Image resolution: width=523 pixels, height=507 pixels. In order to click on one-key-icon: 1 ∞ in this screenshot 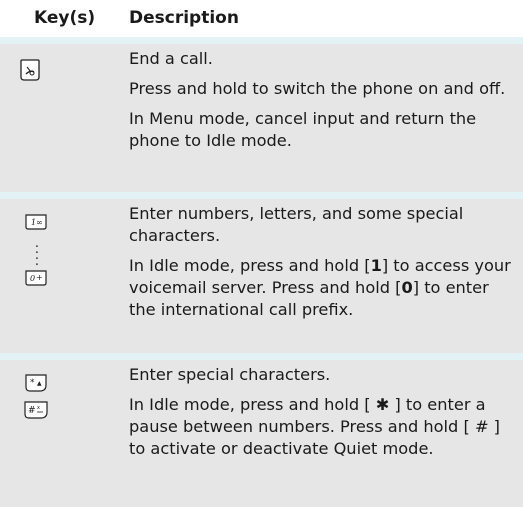, I will do `click(36, 222)`.